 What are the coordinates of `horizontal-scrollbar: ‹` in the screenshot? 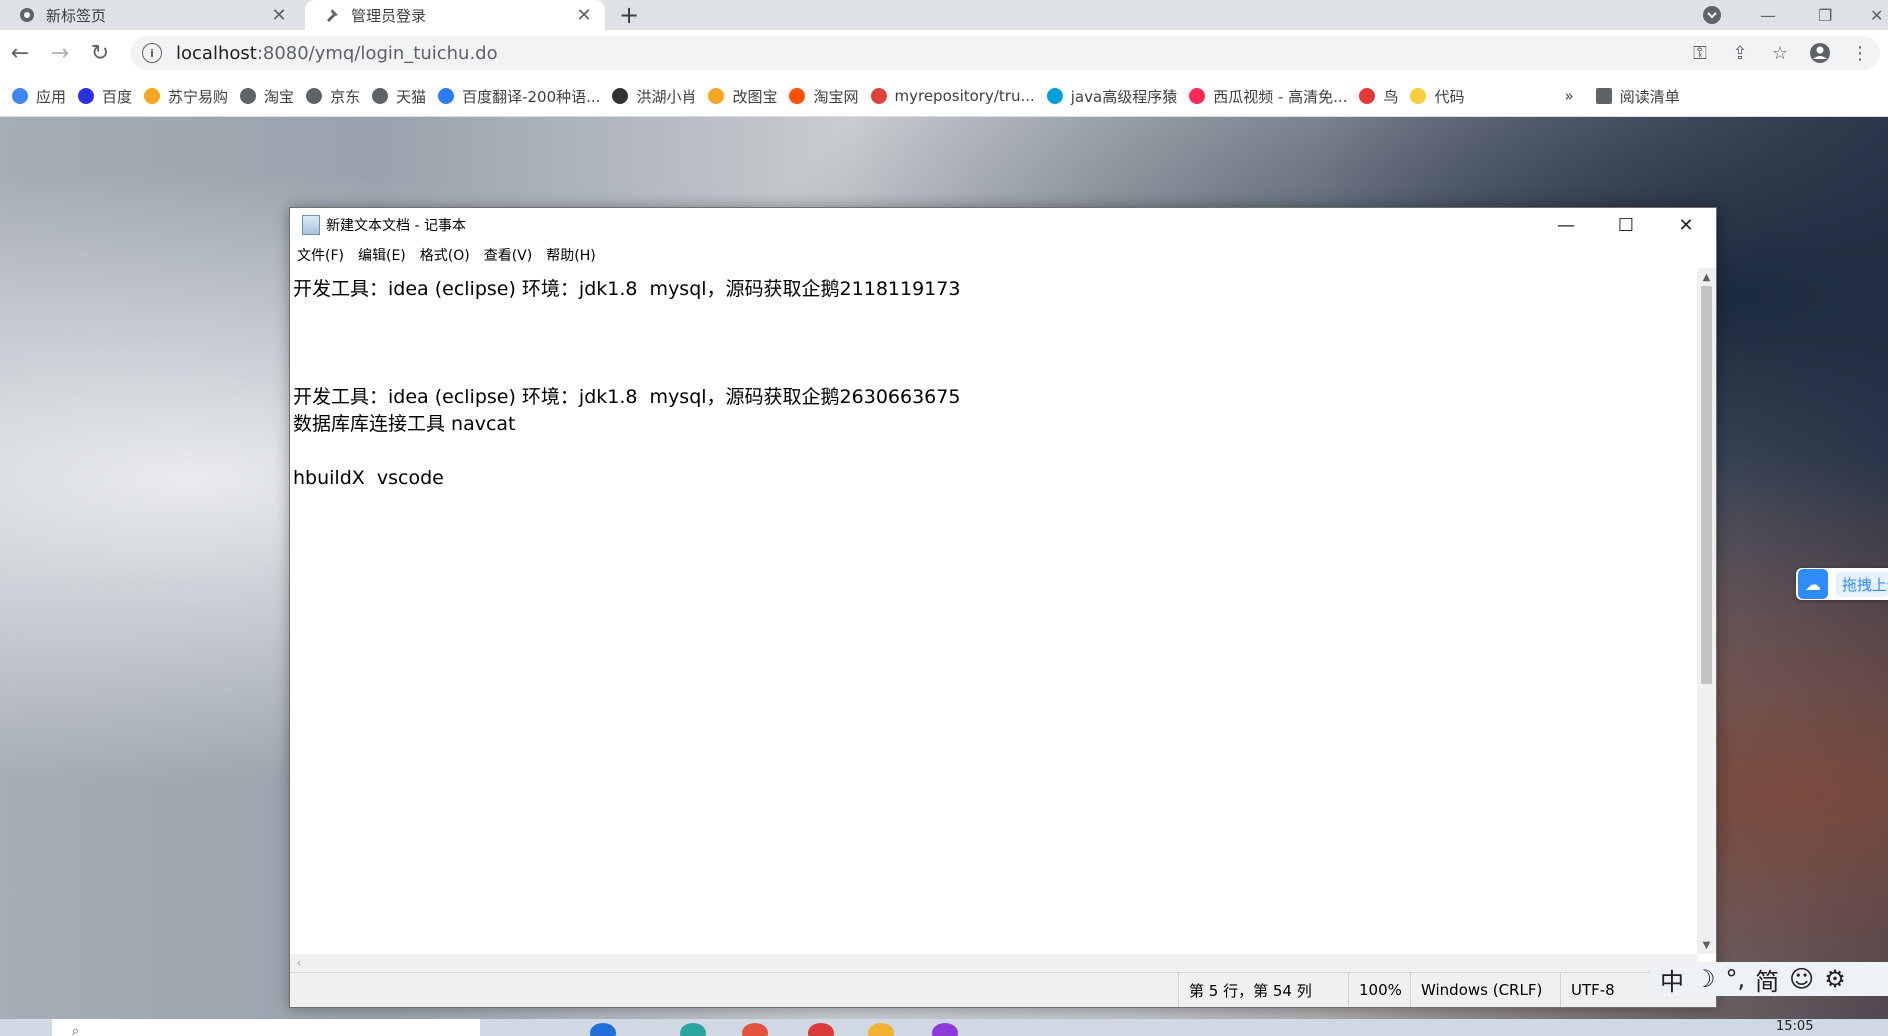 It's located at (993, 963).